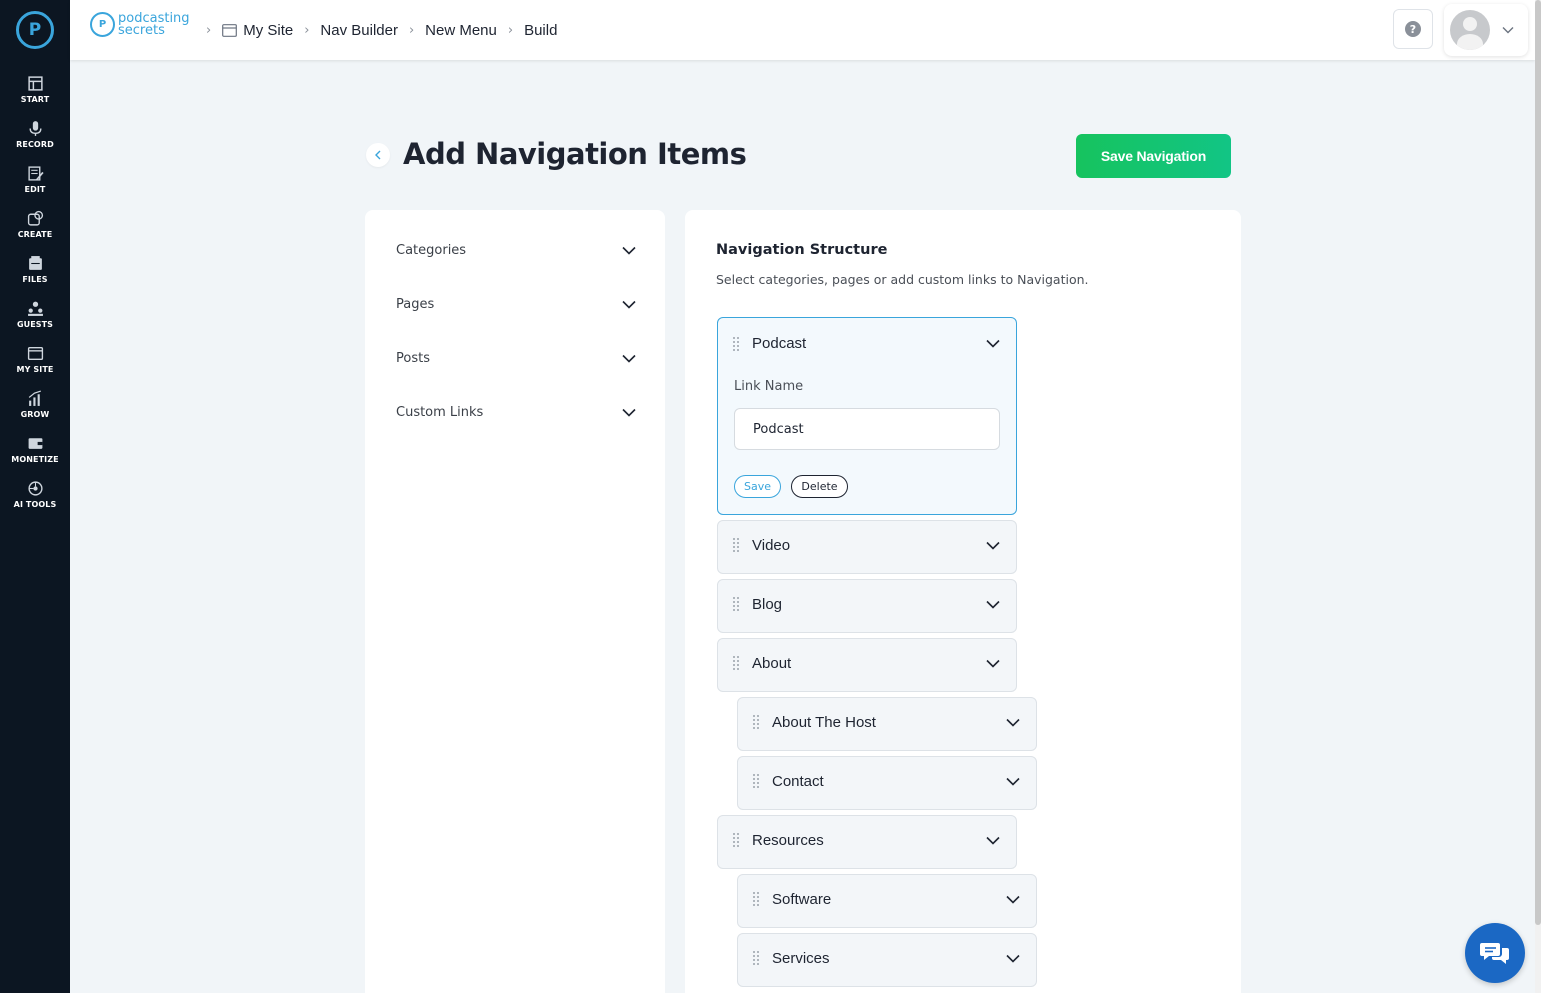  Describe the element at coordinates (769, 386) in the screenshot. I see `link-name-label: Link Name` at that location.